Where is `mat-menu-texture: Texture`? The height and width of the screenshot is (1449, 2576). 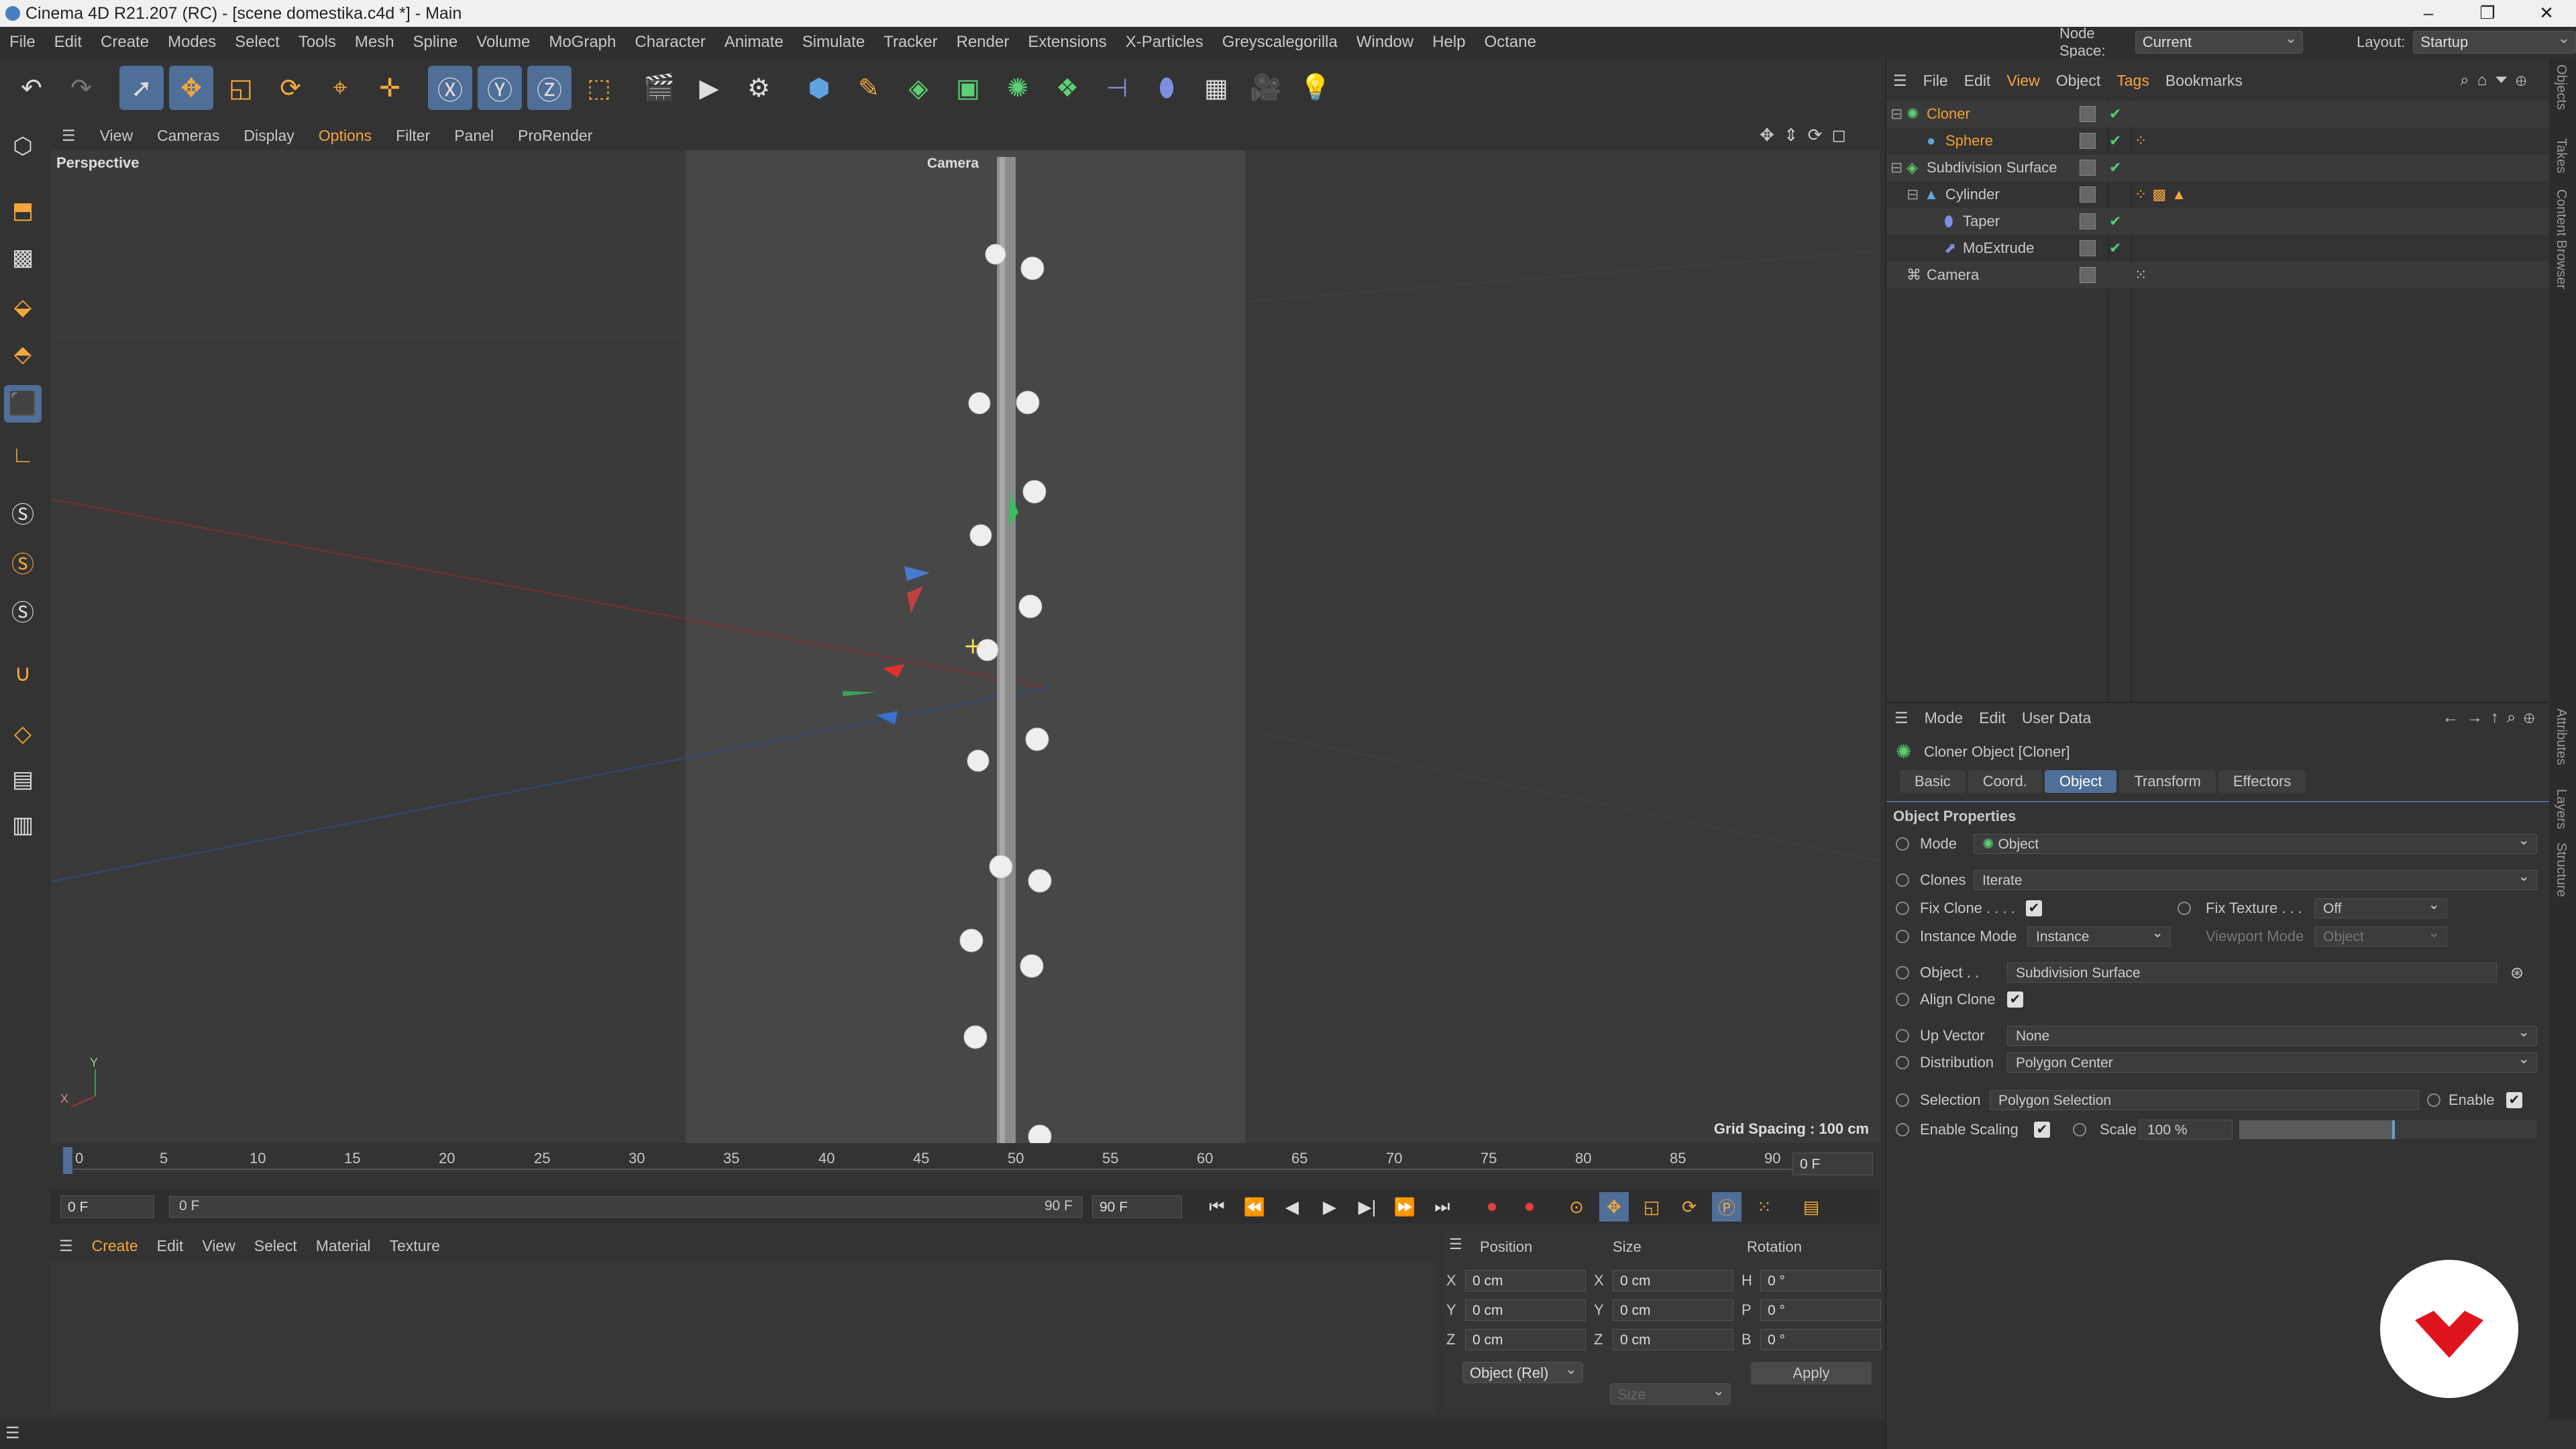
mat-menu-texture: Texture is located at coordinates (415, 1246).